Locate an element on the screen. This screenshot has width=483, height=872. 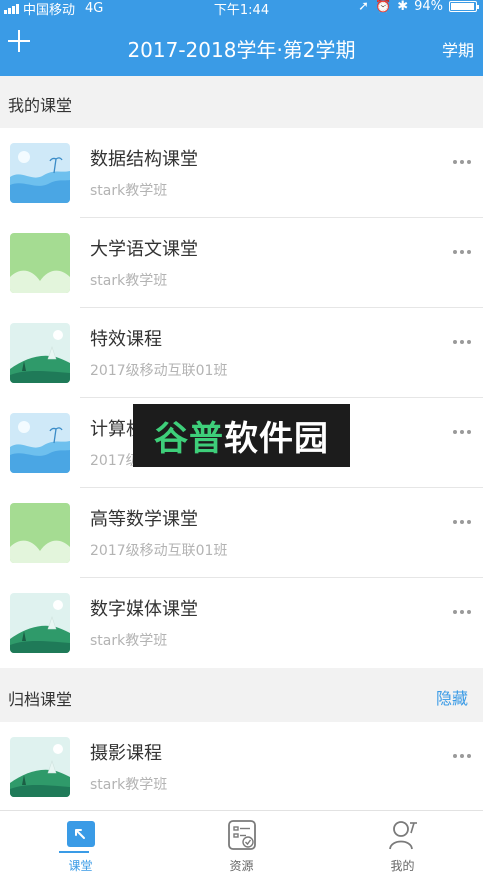
location-icon: ➚ is located at coordinates (363, 7).